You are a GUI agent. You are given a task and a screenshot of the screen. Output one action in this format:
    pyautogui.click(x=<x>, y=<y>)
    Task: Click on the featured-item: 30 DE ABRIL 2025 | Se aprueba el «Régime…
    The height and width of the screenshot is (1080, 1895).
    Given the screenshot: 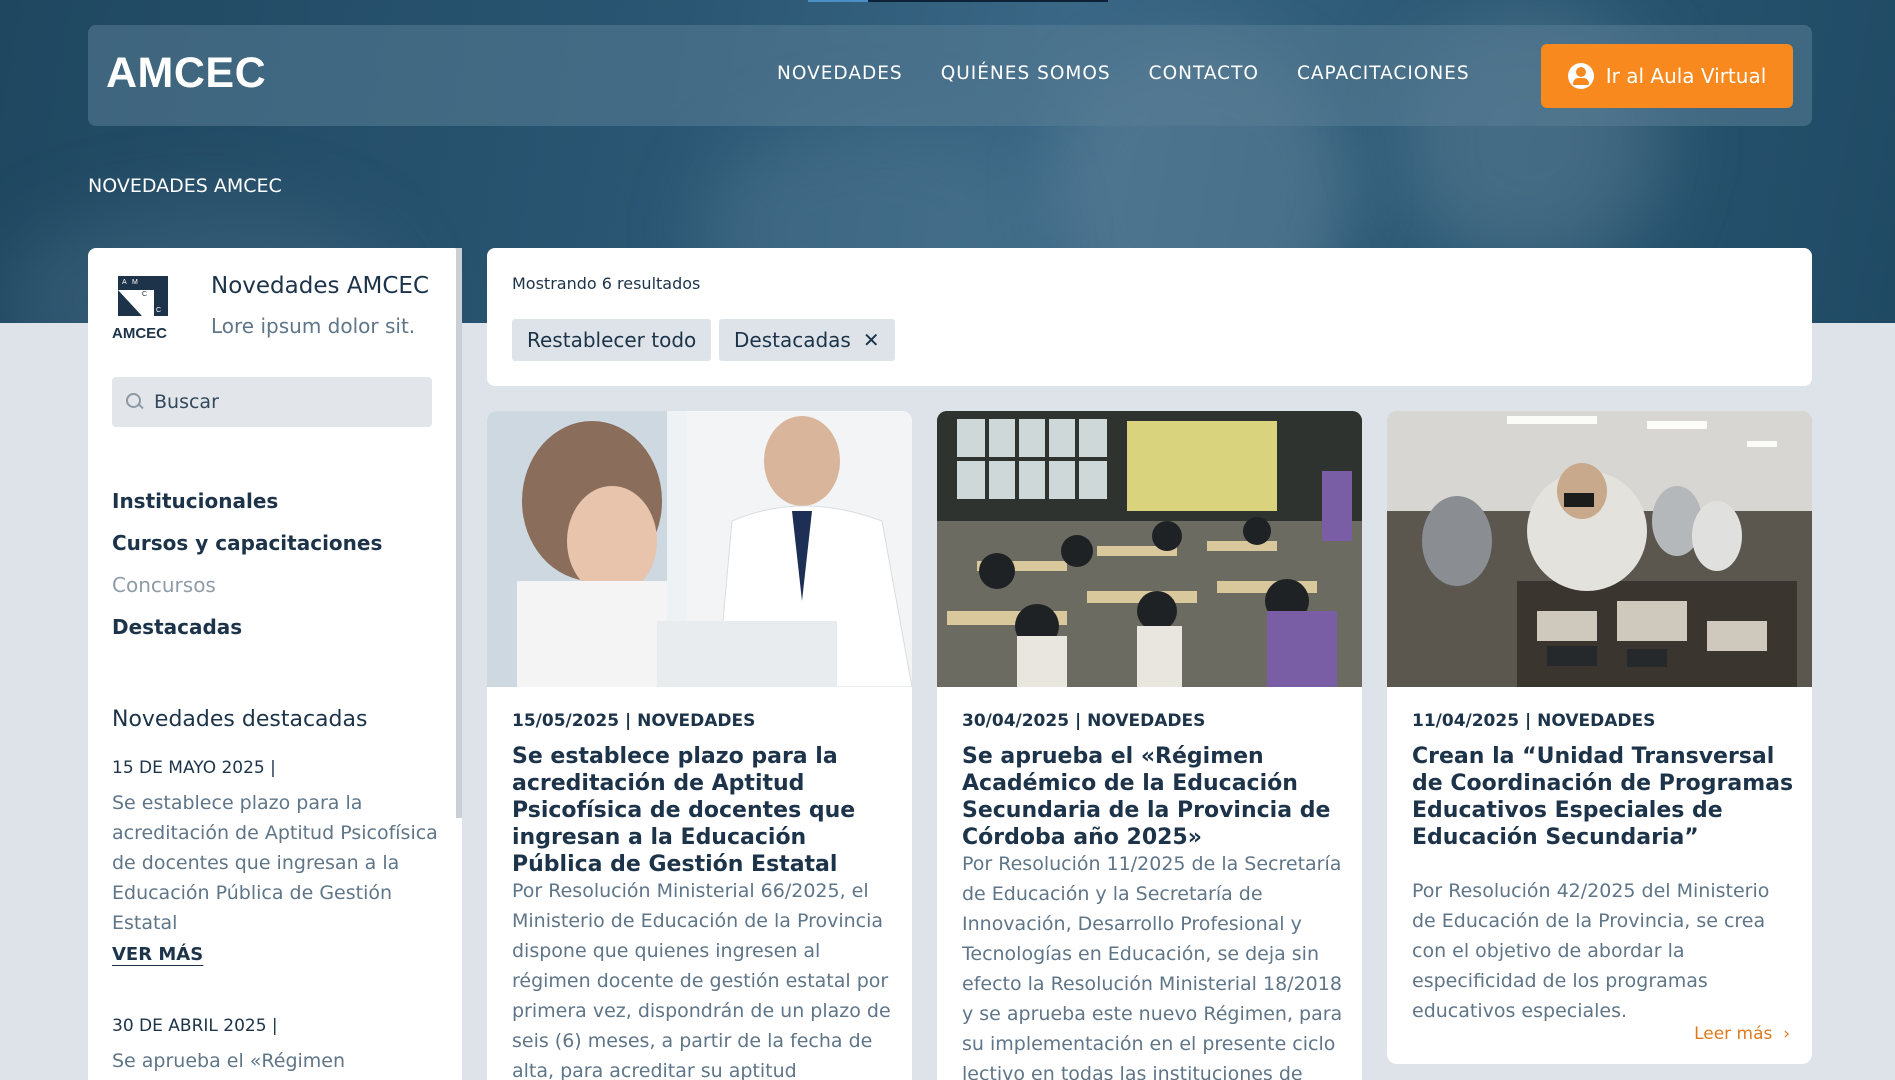 What is the action you would take?
    pyautogui.click(x=277, y=1048)
    